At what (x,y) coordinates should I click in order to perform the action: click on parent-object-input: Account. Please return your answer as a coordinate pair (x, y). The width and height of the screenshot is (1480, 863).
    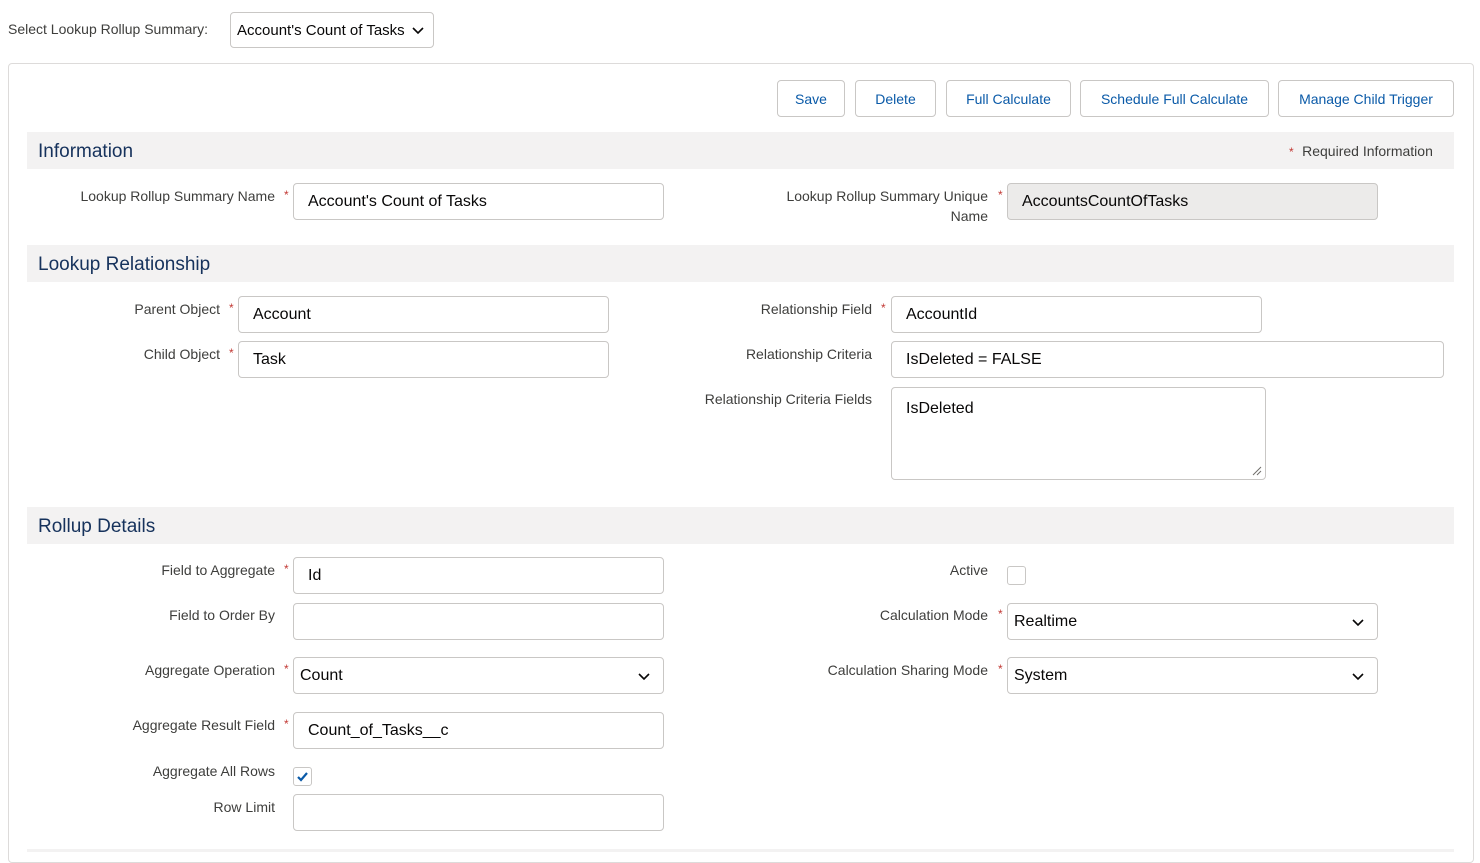
    Looking at the image, I should click on (423, 314).